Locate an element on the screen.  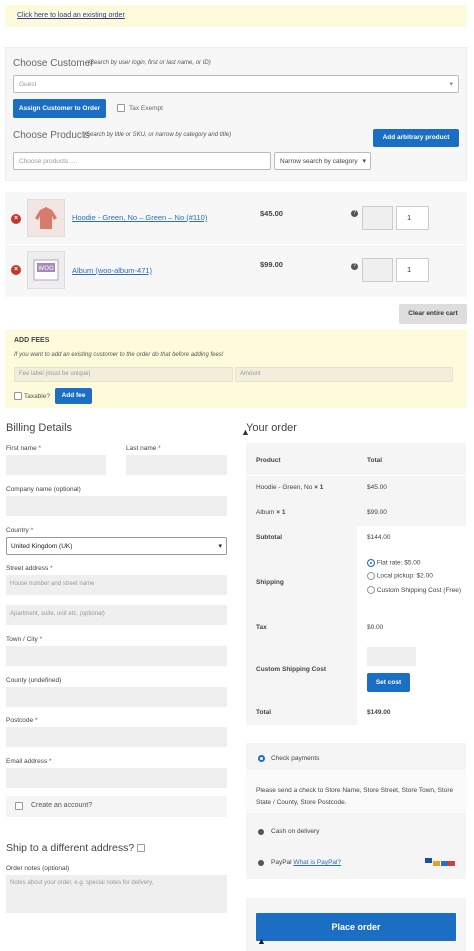
order-item-total: $45.00 is located at coordinates (377, 487).